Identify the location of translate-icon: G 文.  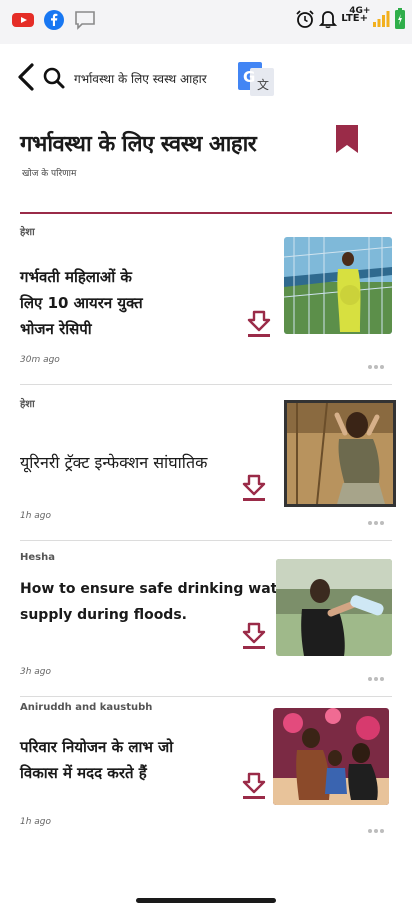
(256, 79).